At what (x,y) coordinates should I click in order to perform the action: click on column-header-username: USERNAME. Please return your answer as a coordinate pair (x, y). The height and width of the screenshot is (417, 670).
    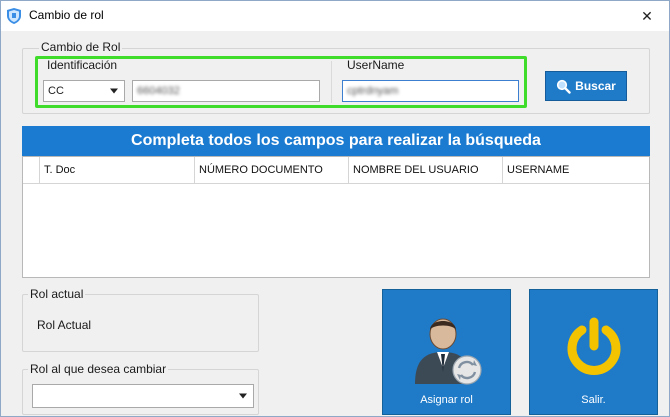
    Looking at the image, I should click on (576, 170).